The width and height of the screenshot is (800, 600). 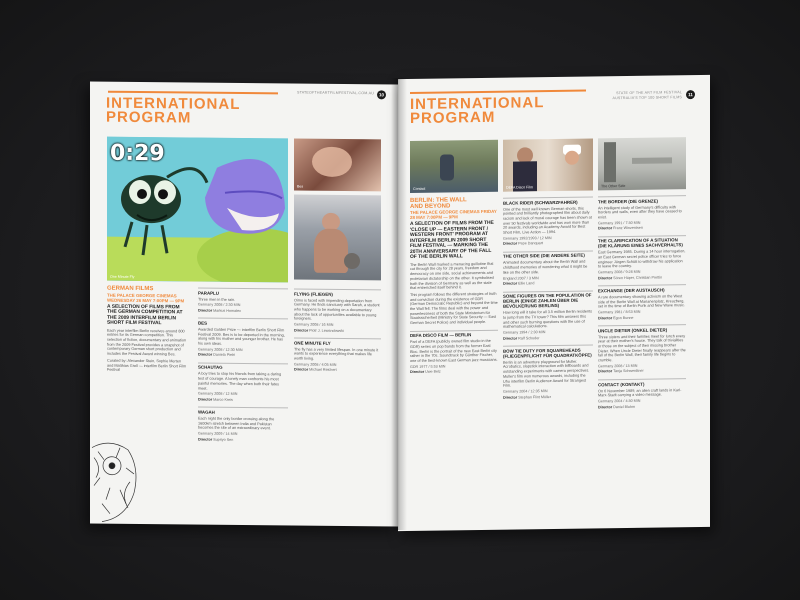 I want to click on film-meta: Germany 2009 / 14 MIN, so click(x=218, y=433).